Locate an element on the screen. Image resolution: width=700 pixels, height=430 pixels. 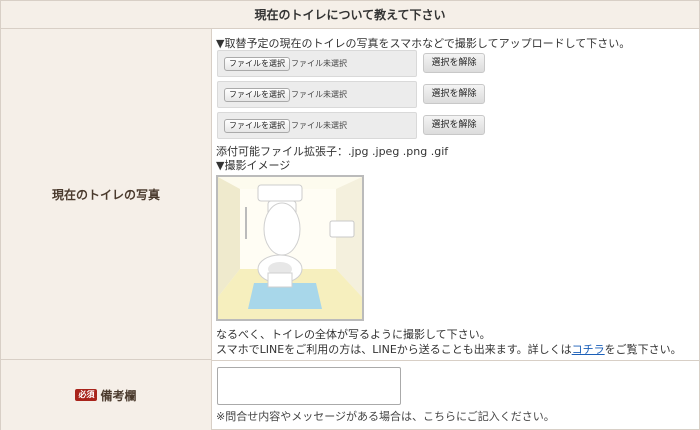
toilet-example-image is located at coordinates (290, 248).